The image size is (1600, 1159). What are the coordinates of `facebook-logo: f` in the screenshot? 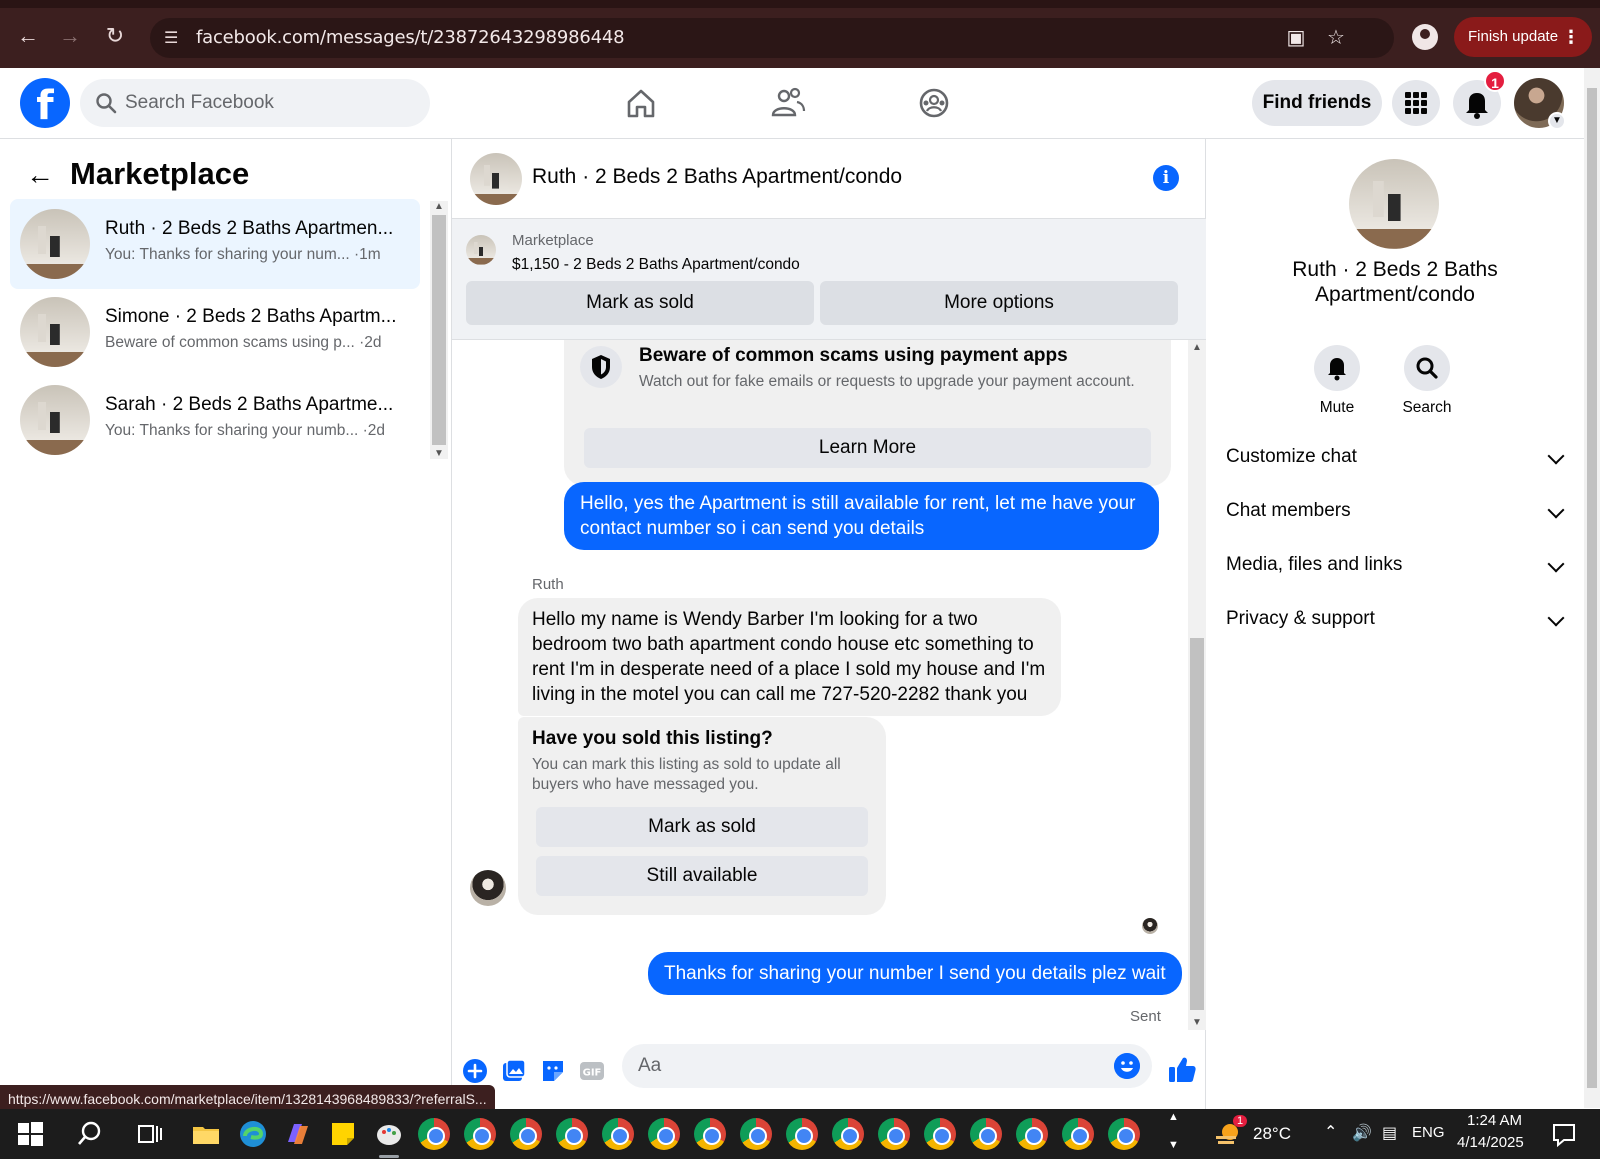 It's located at (45, 103).